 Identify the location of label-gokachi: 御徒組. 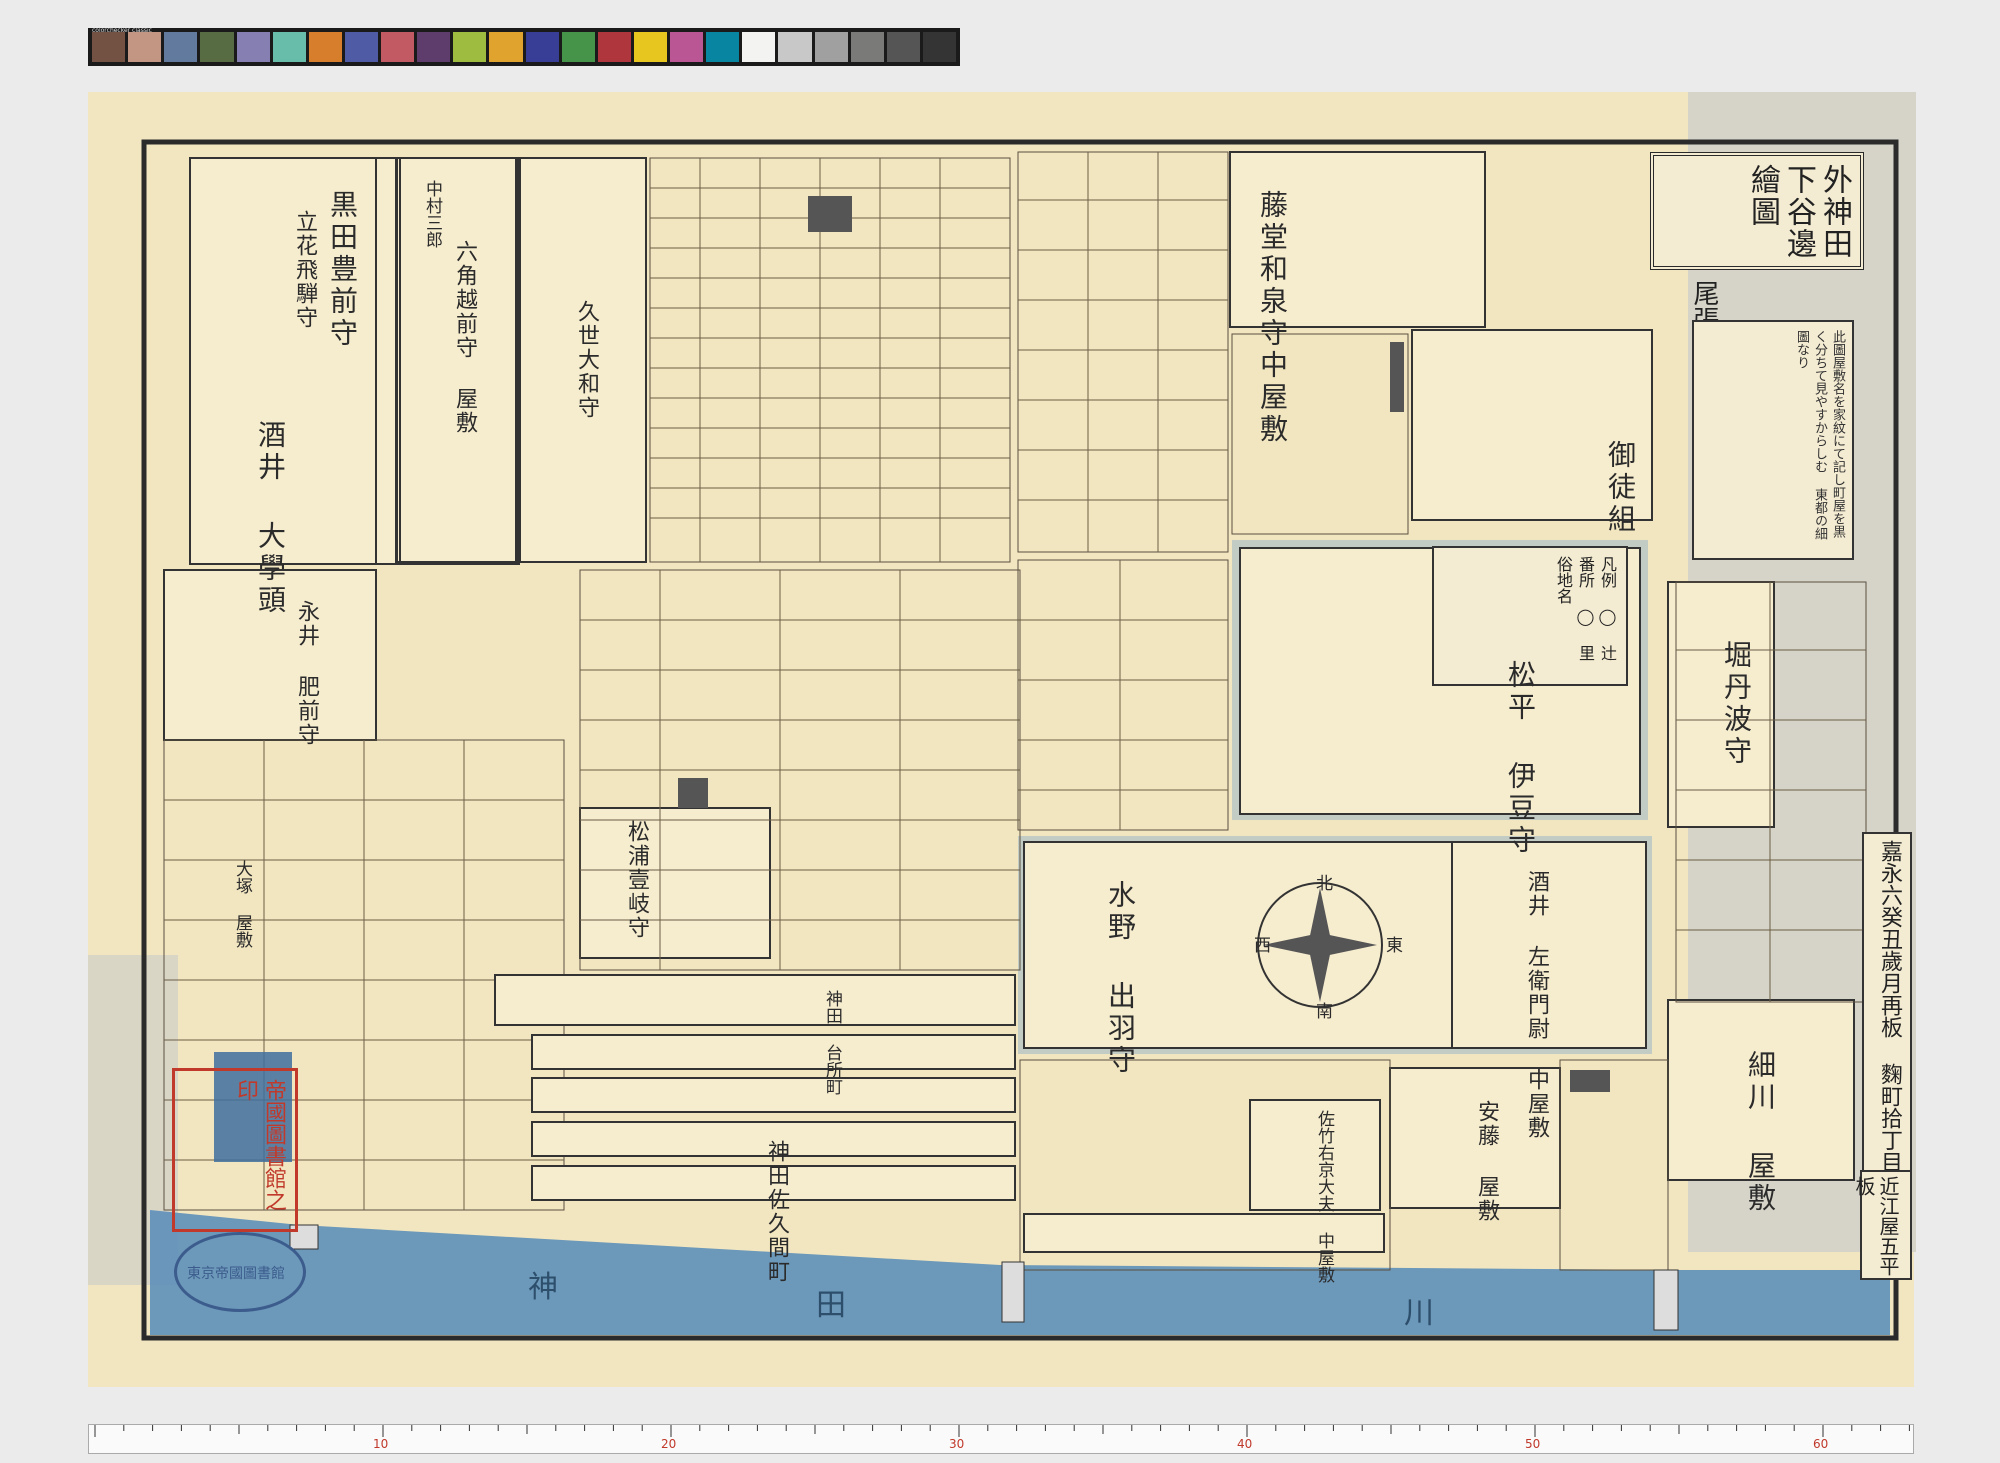
(1620, 488).